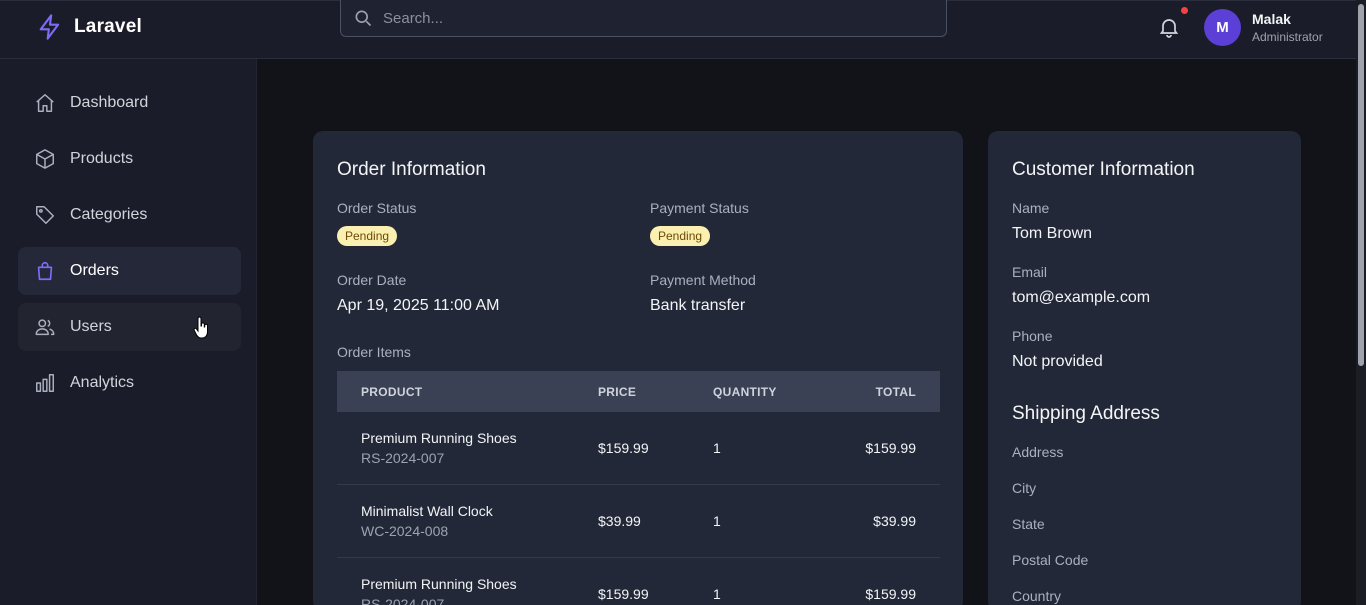 This screenshot has width=1366, height=605. I want to click on users-icon, so click(45, 327).